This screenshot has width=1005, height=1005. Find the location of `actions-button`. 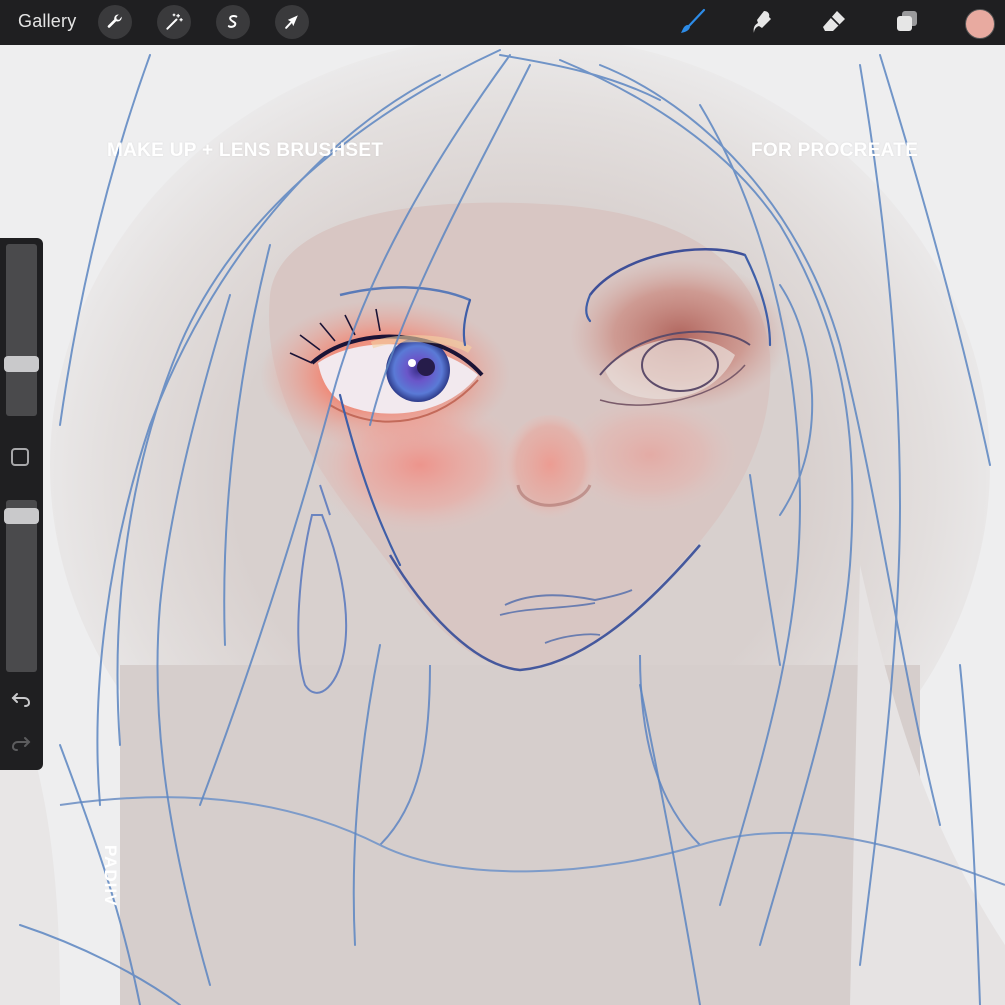

actions-button is located at coordinates (115, 22).